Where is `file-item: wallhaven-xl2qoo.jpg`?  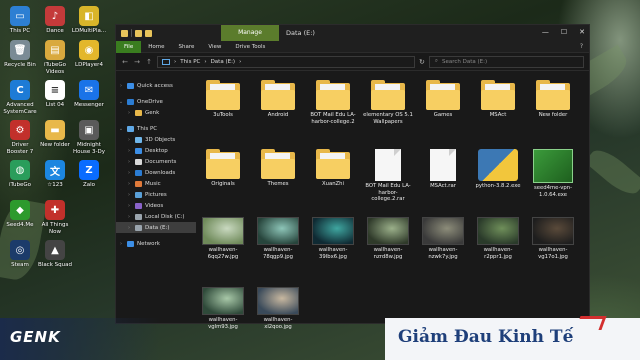
file-item: wallhaven-xl2qoo.jpg is located at coordinates (278, 308).